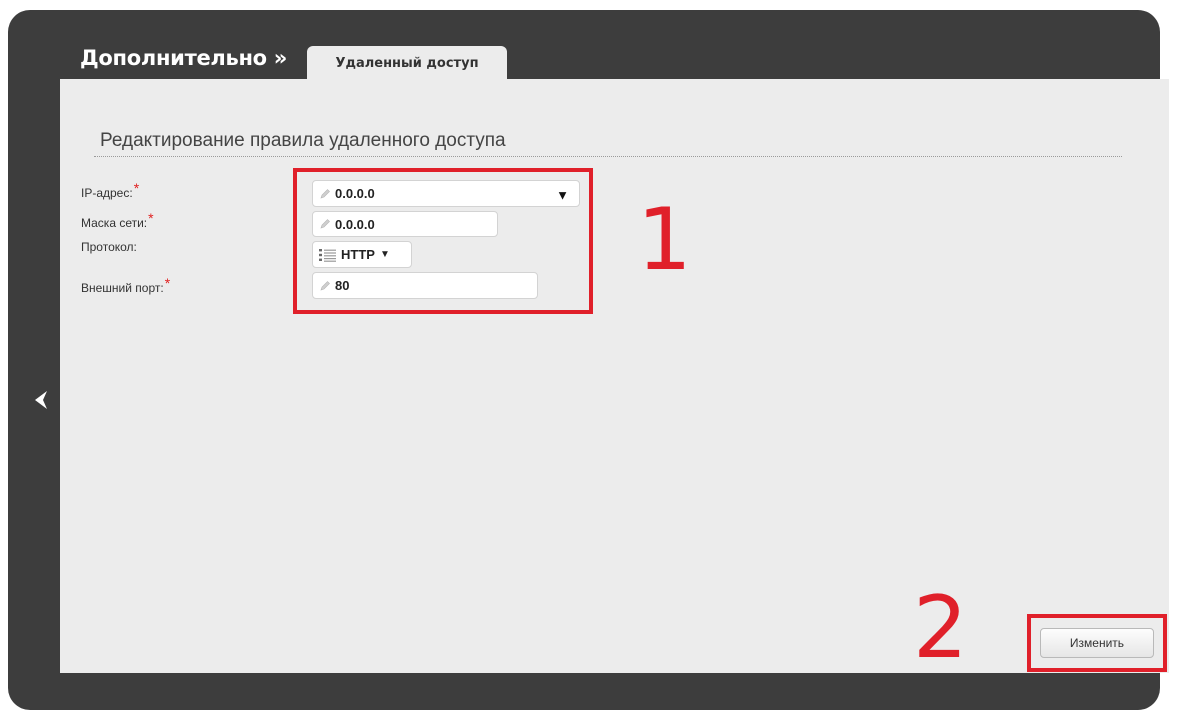  Describe the element at coordinates (664, 240) in the screenshot. I see `annotation-number-1: 1` at that location.